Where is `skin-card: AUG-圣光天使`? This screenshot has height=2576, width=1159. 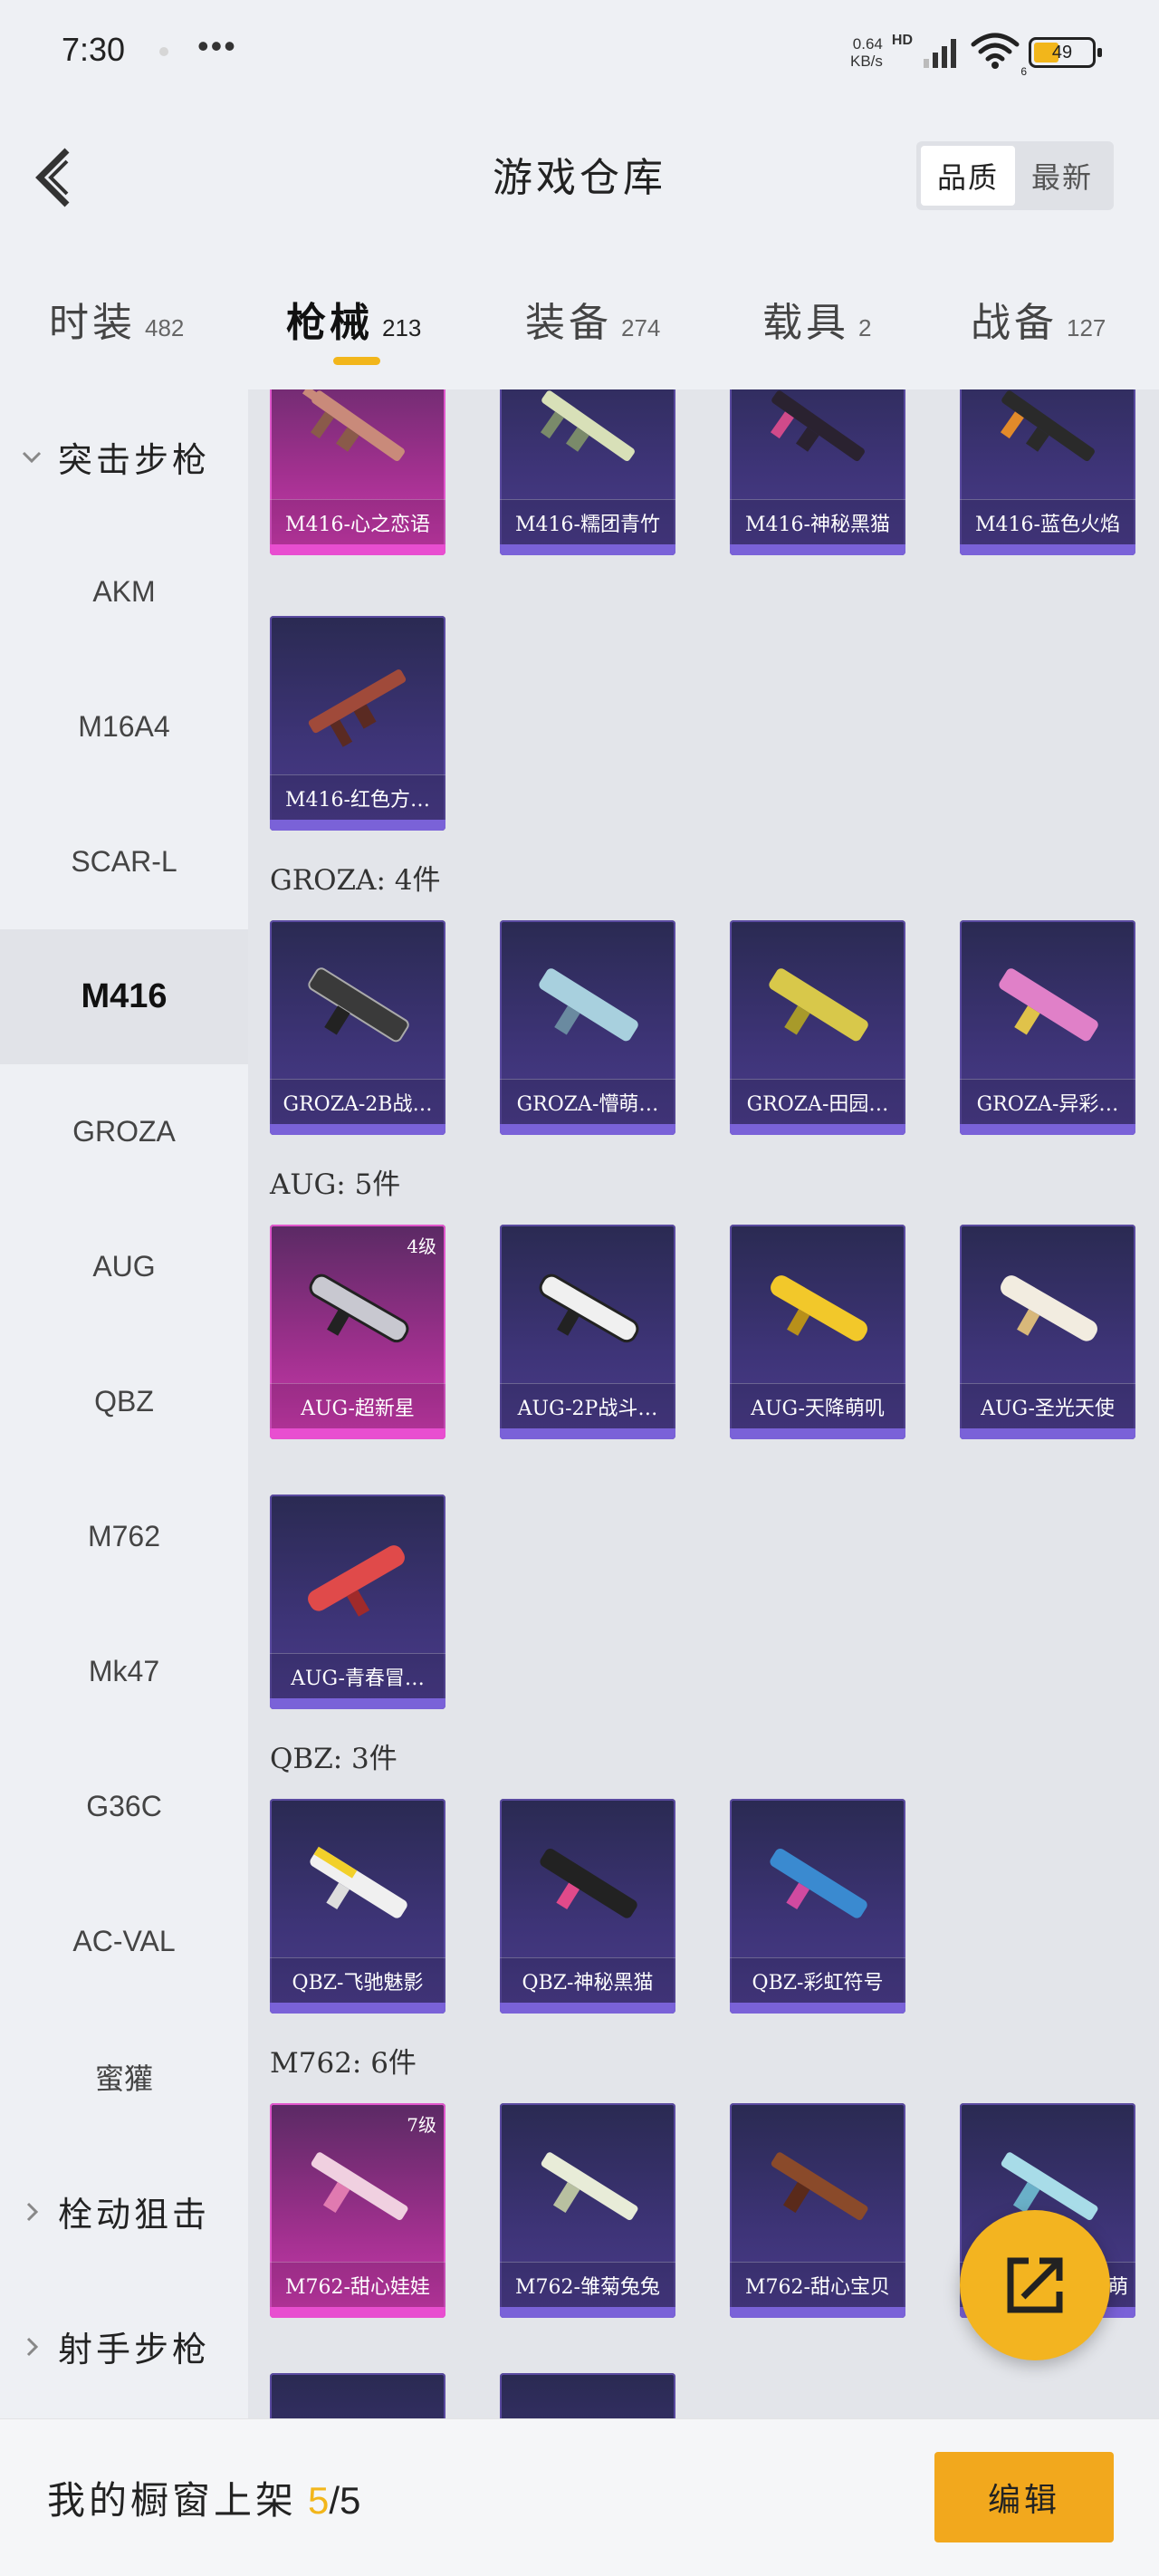
skin-card: AUG-圣光天使 is located at coordinates (1047, 1332).